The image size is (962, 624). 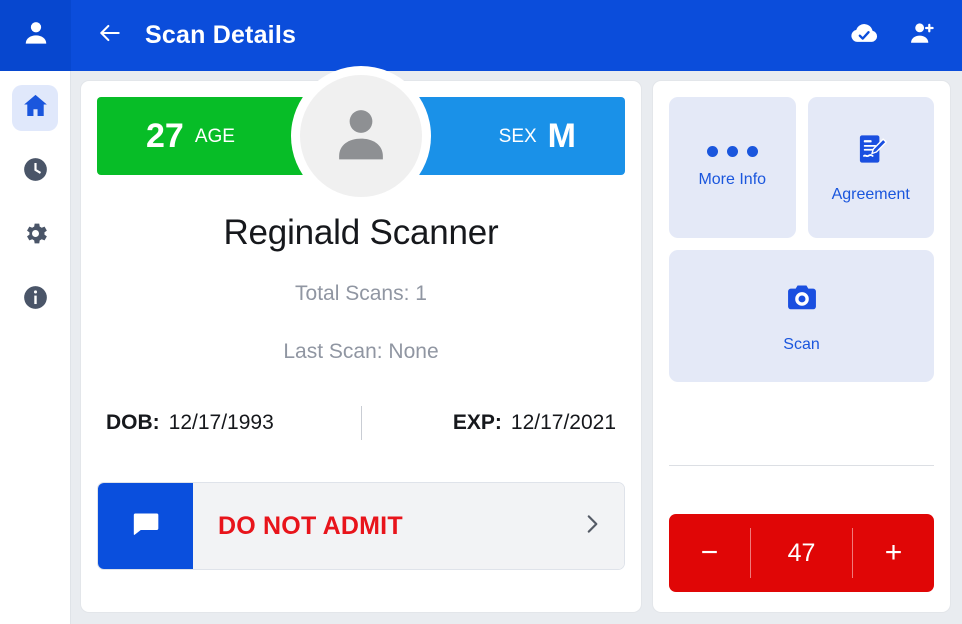 I want to click on agreement-tile: Agreement, so click(x=870, y=167).